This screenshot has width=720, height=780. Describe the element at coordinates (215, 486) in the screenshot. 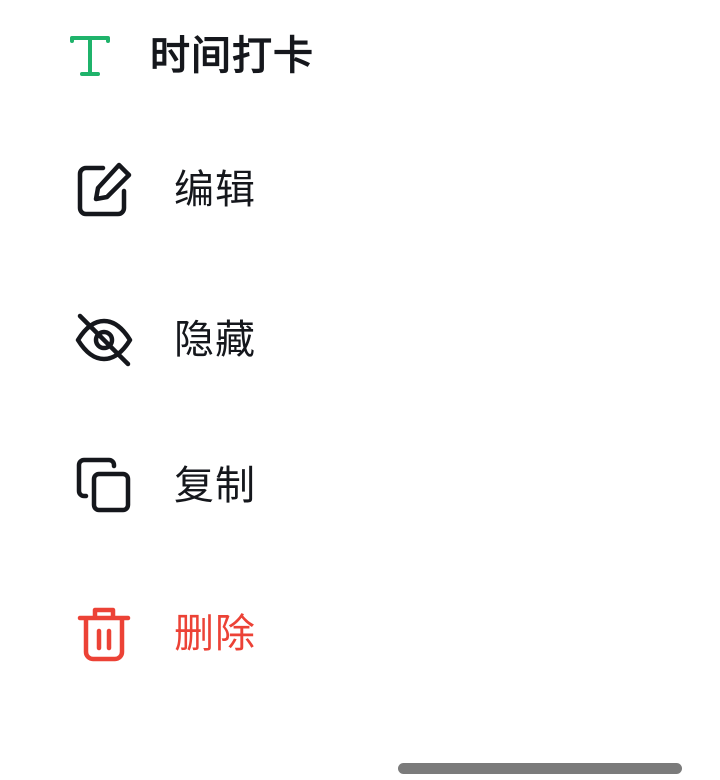

I see `copy-label: 复制` at that location.